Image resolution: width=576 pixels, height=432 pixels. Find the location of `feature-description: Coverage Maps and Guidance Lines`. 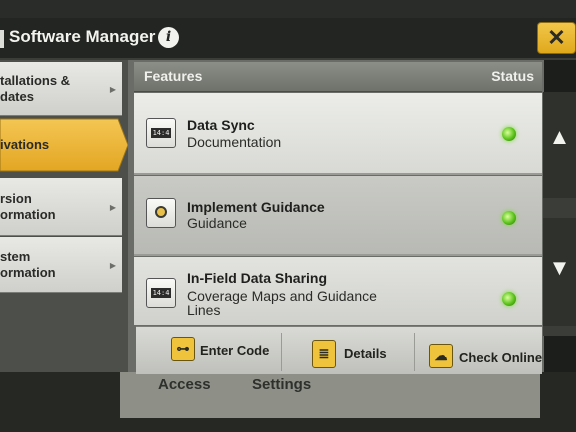

feature-description: Coverage Maps and Guidance Lines is located at coordinates (282, 303).